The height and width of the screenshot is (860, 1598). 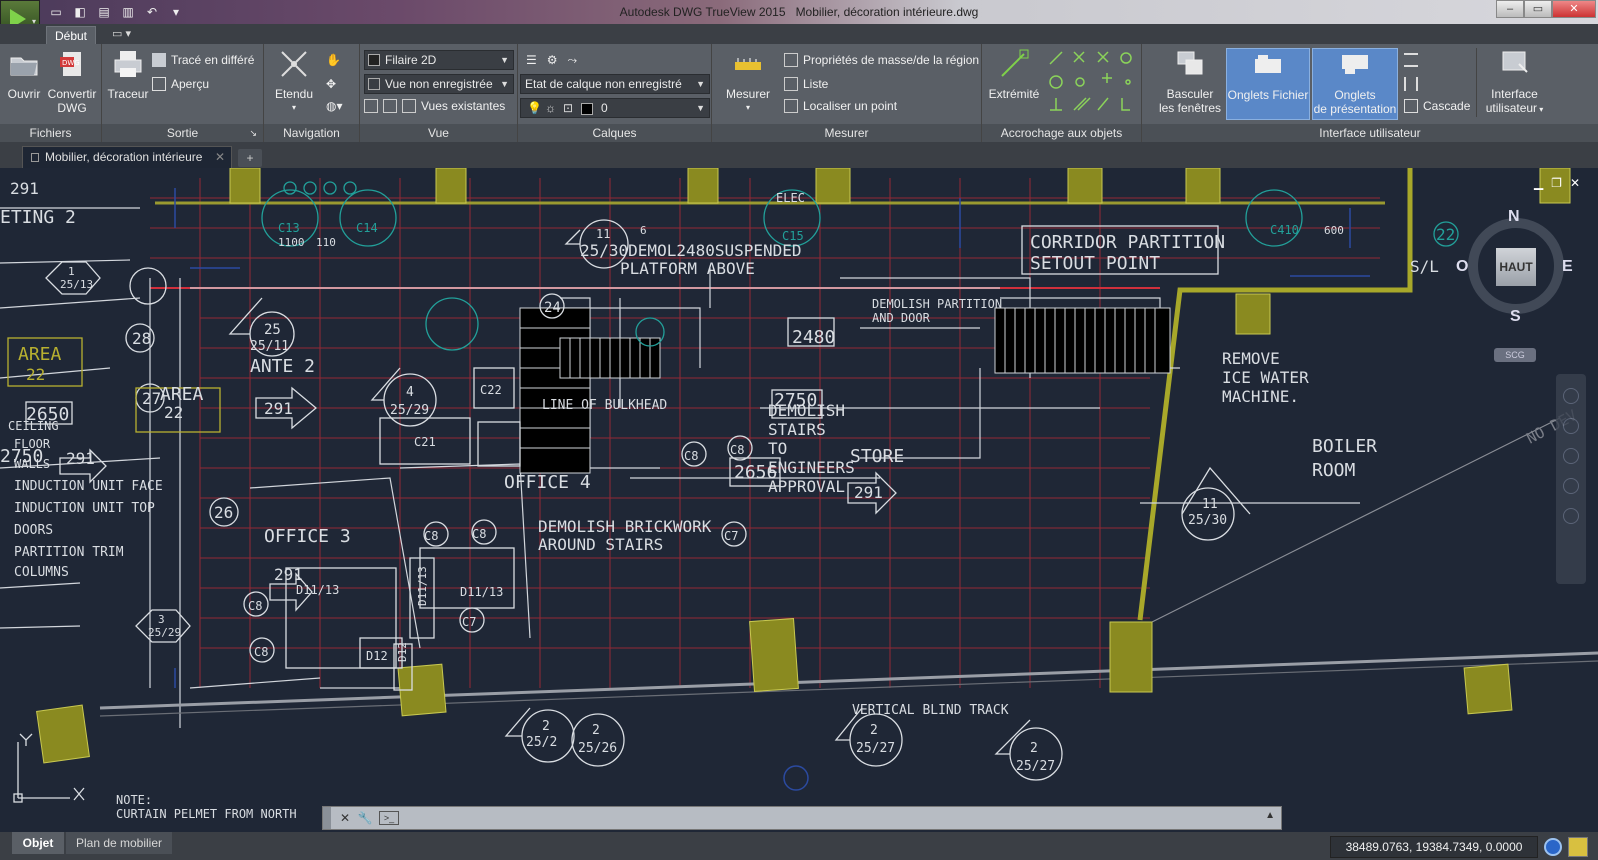 I want to click on viewcube: HAUT N S E O, so click(x=1514, y=266).